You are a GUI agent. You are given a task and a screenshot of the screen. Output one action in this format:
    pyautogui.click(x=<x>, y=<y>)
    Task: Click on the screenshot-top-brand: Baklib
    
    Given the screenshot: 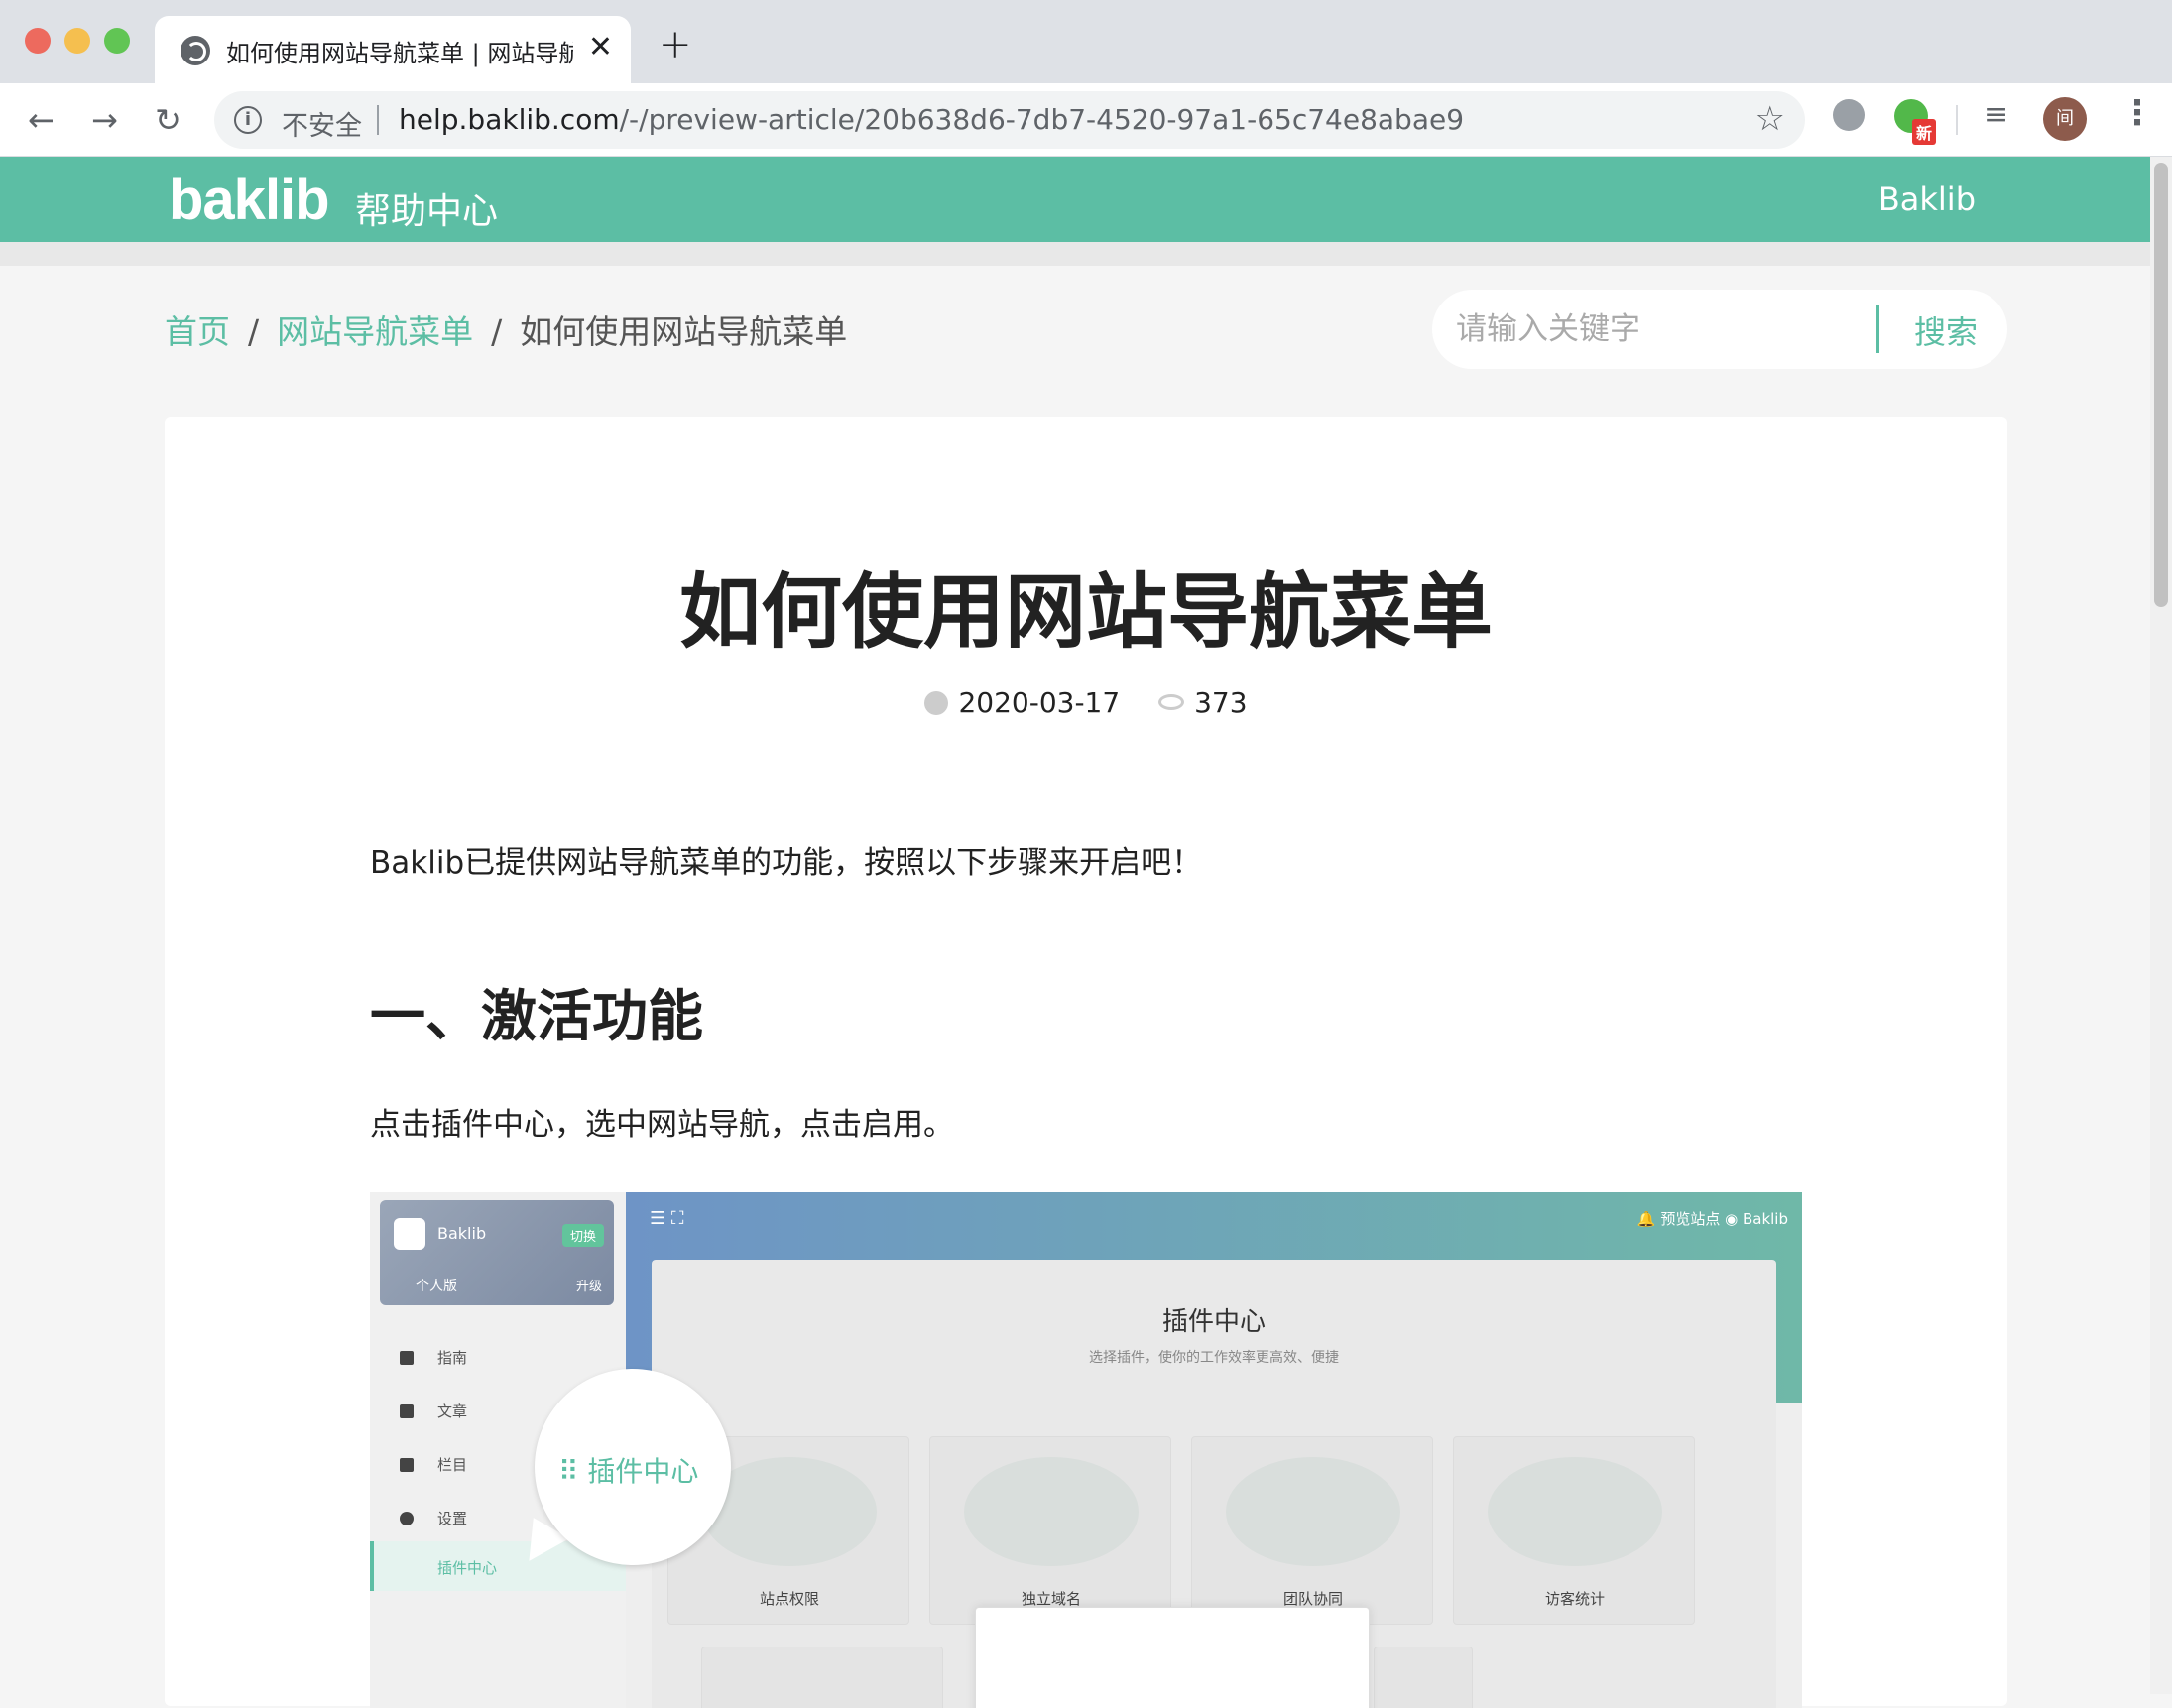 What is the action you would take?
    pyautogui.click(x=1765, y=1219)
    